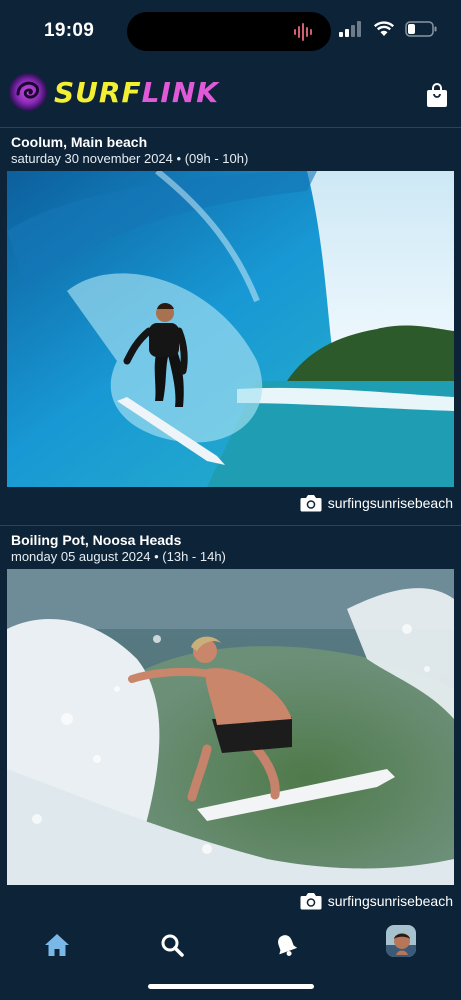 The width and height of the screenshot is (461, 1000). I want to click on post-date: saturday 30 november 2024, so click(92, 158).